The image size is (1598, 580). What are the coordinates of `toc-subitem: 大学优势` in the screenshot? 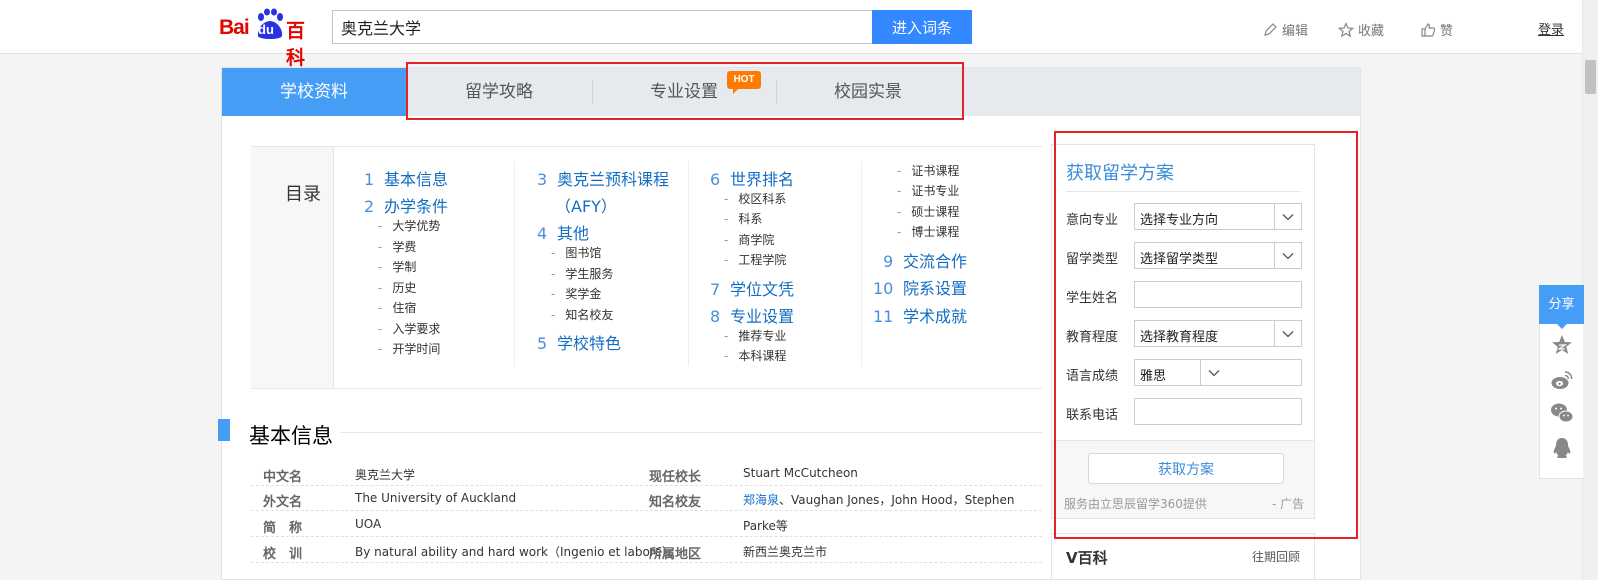 It's located at (409, 225).